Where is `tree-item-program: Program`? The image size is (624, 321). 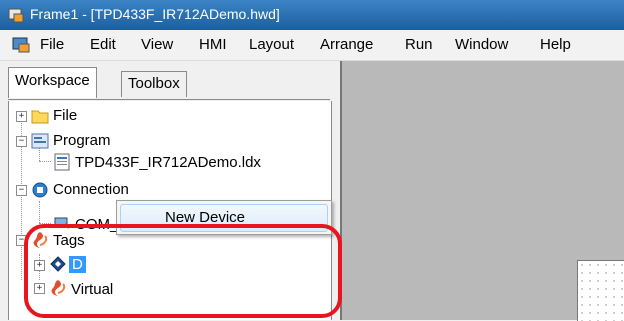
tree-item-program: Program is located at coordinates (82, 140).